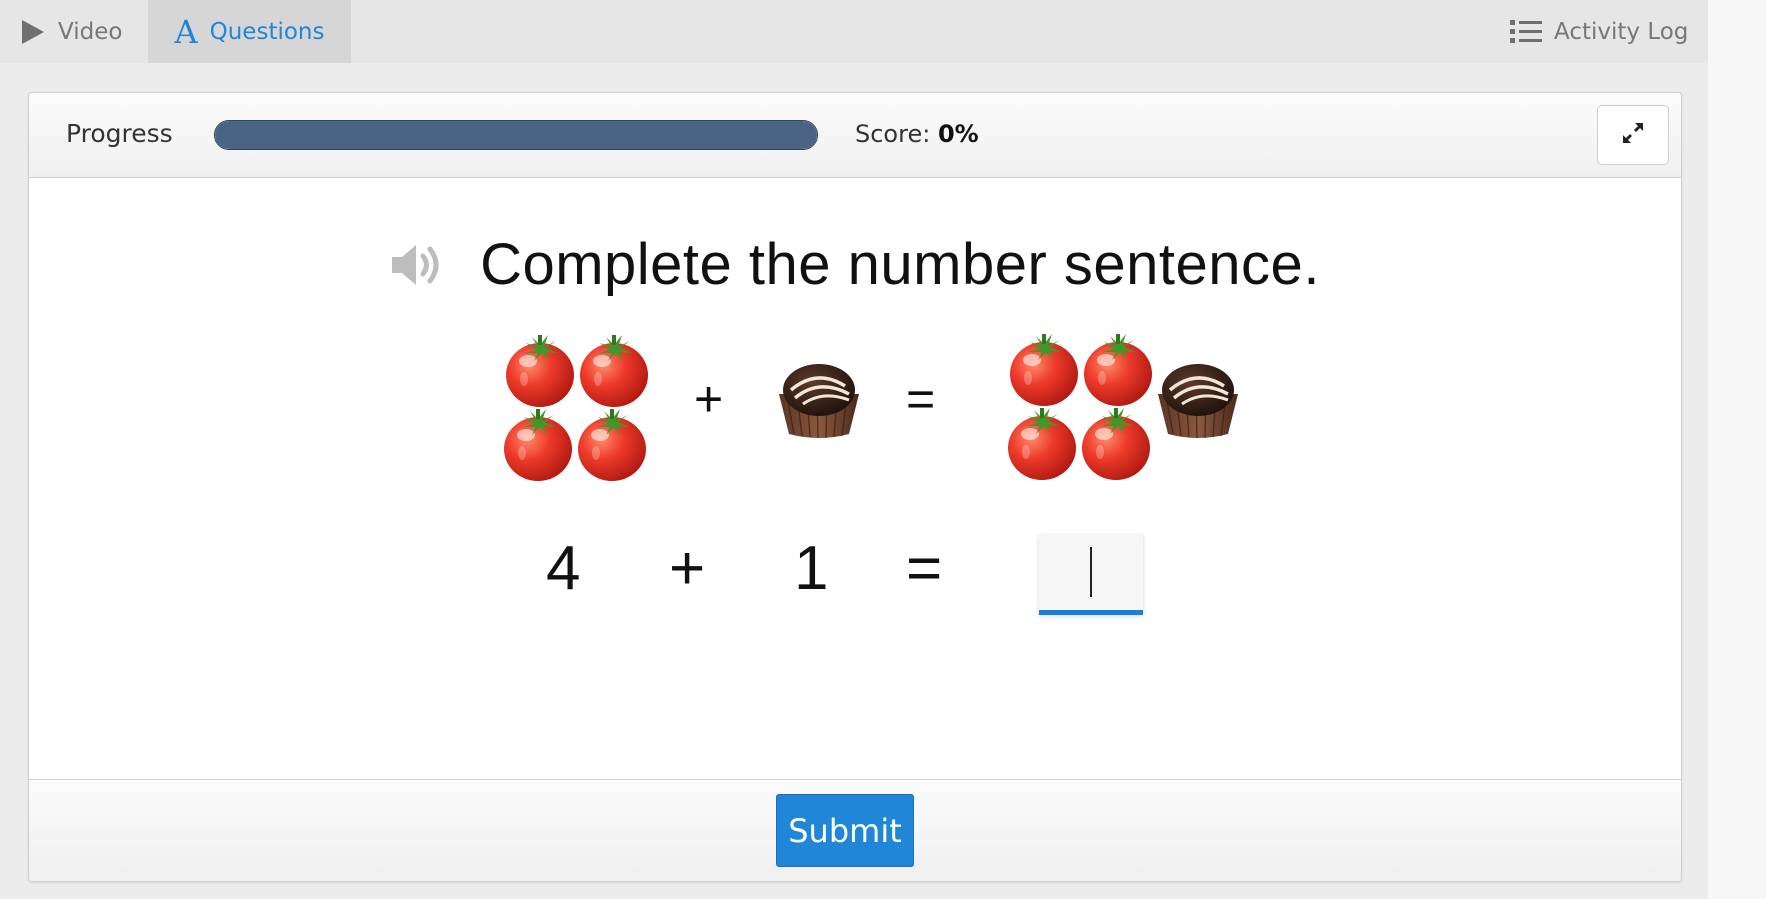 This screenshot has height=899, width=1766. I want to click on letter-a-icon: A, so click(186, 31).